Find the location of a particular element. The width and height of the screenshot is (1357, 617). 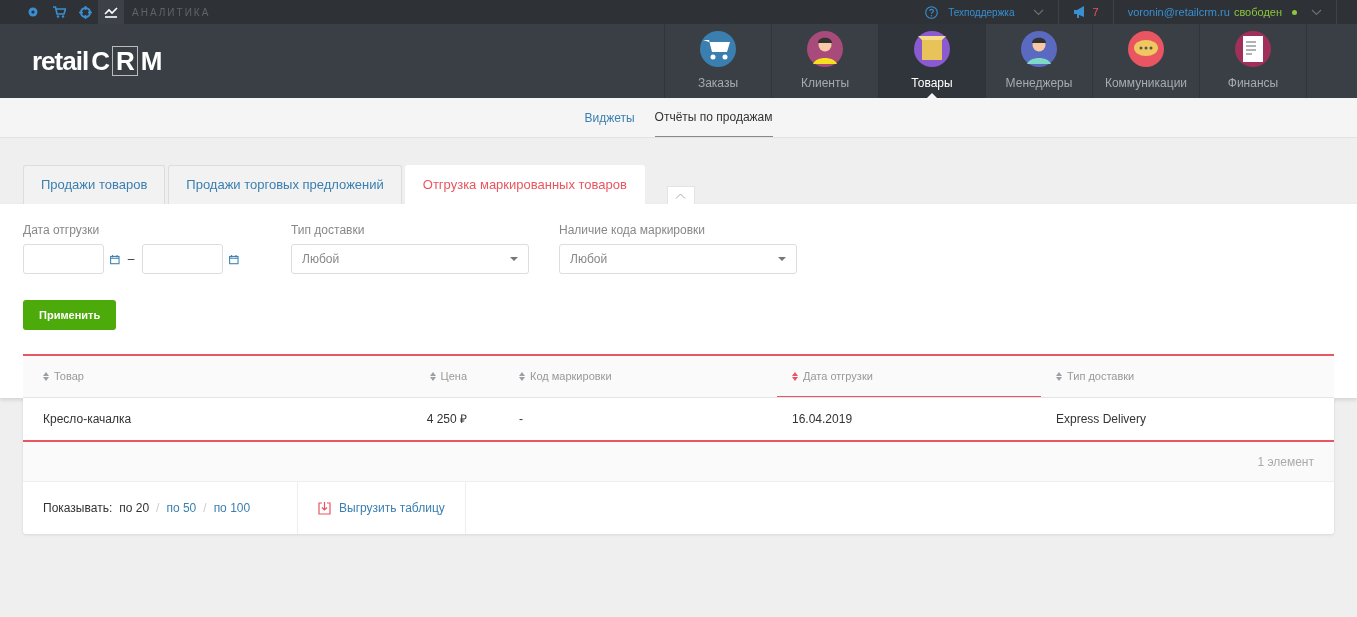

report-tab: Продажи товаров is located at coordinates (94, 184).